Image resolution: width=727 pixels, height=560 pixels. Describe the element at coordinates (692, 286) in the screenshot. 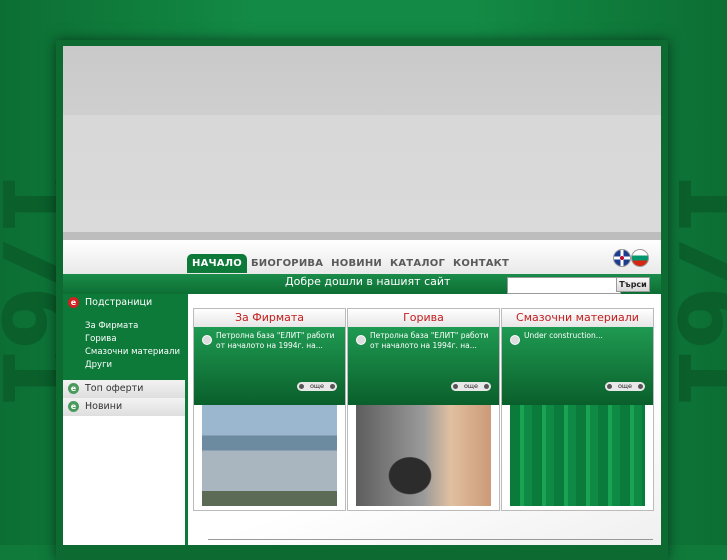

I see `watermark-right: 1761` at that location.